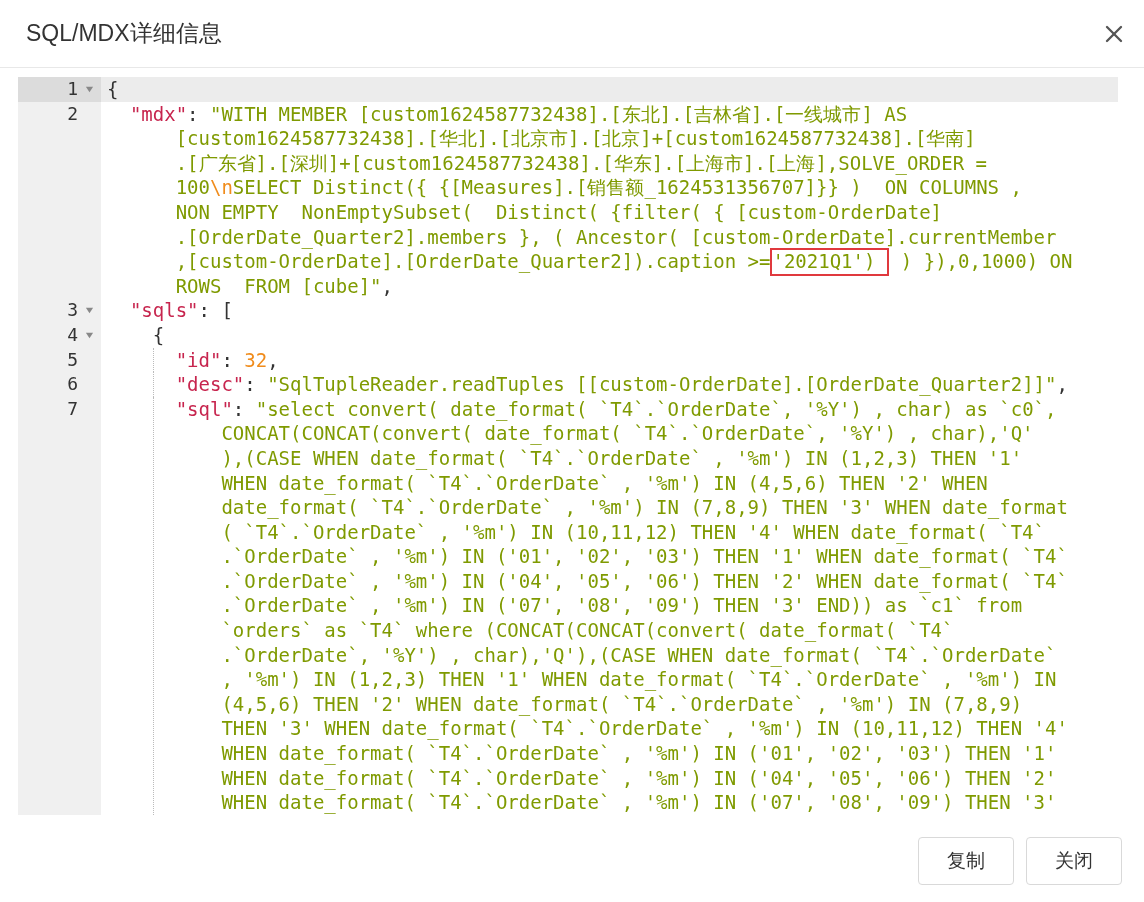  Describe the element at coordinates (180, 310) in the screenshot. I see `code-line: "sqls": [` at that location.